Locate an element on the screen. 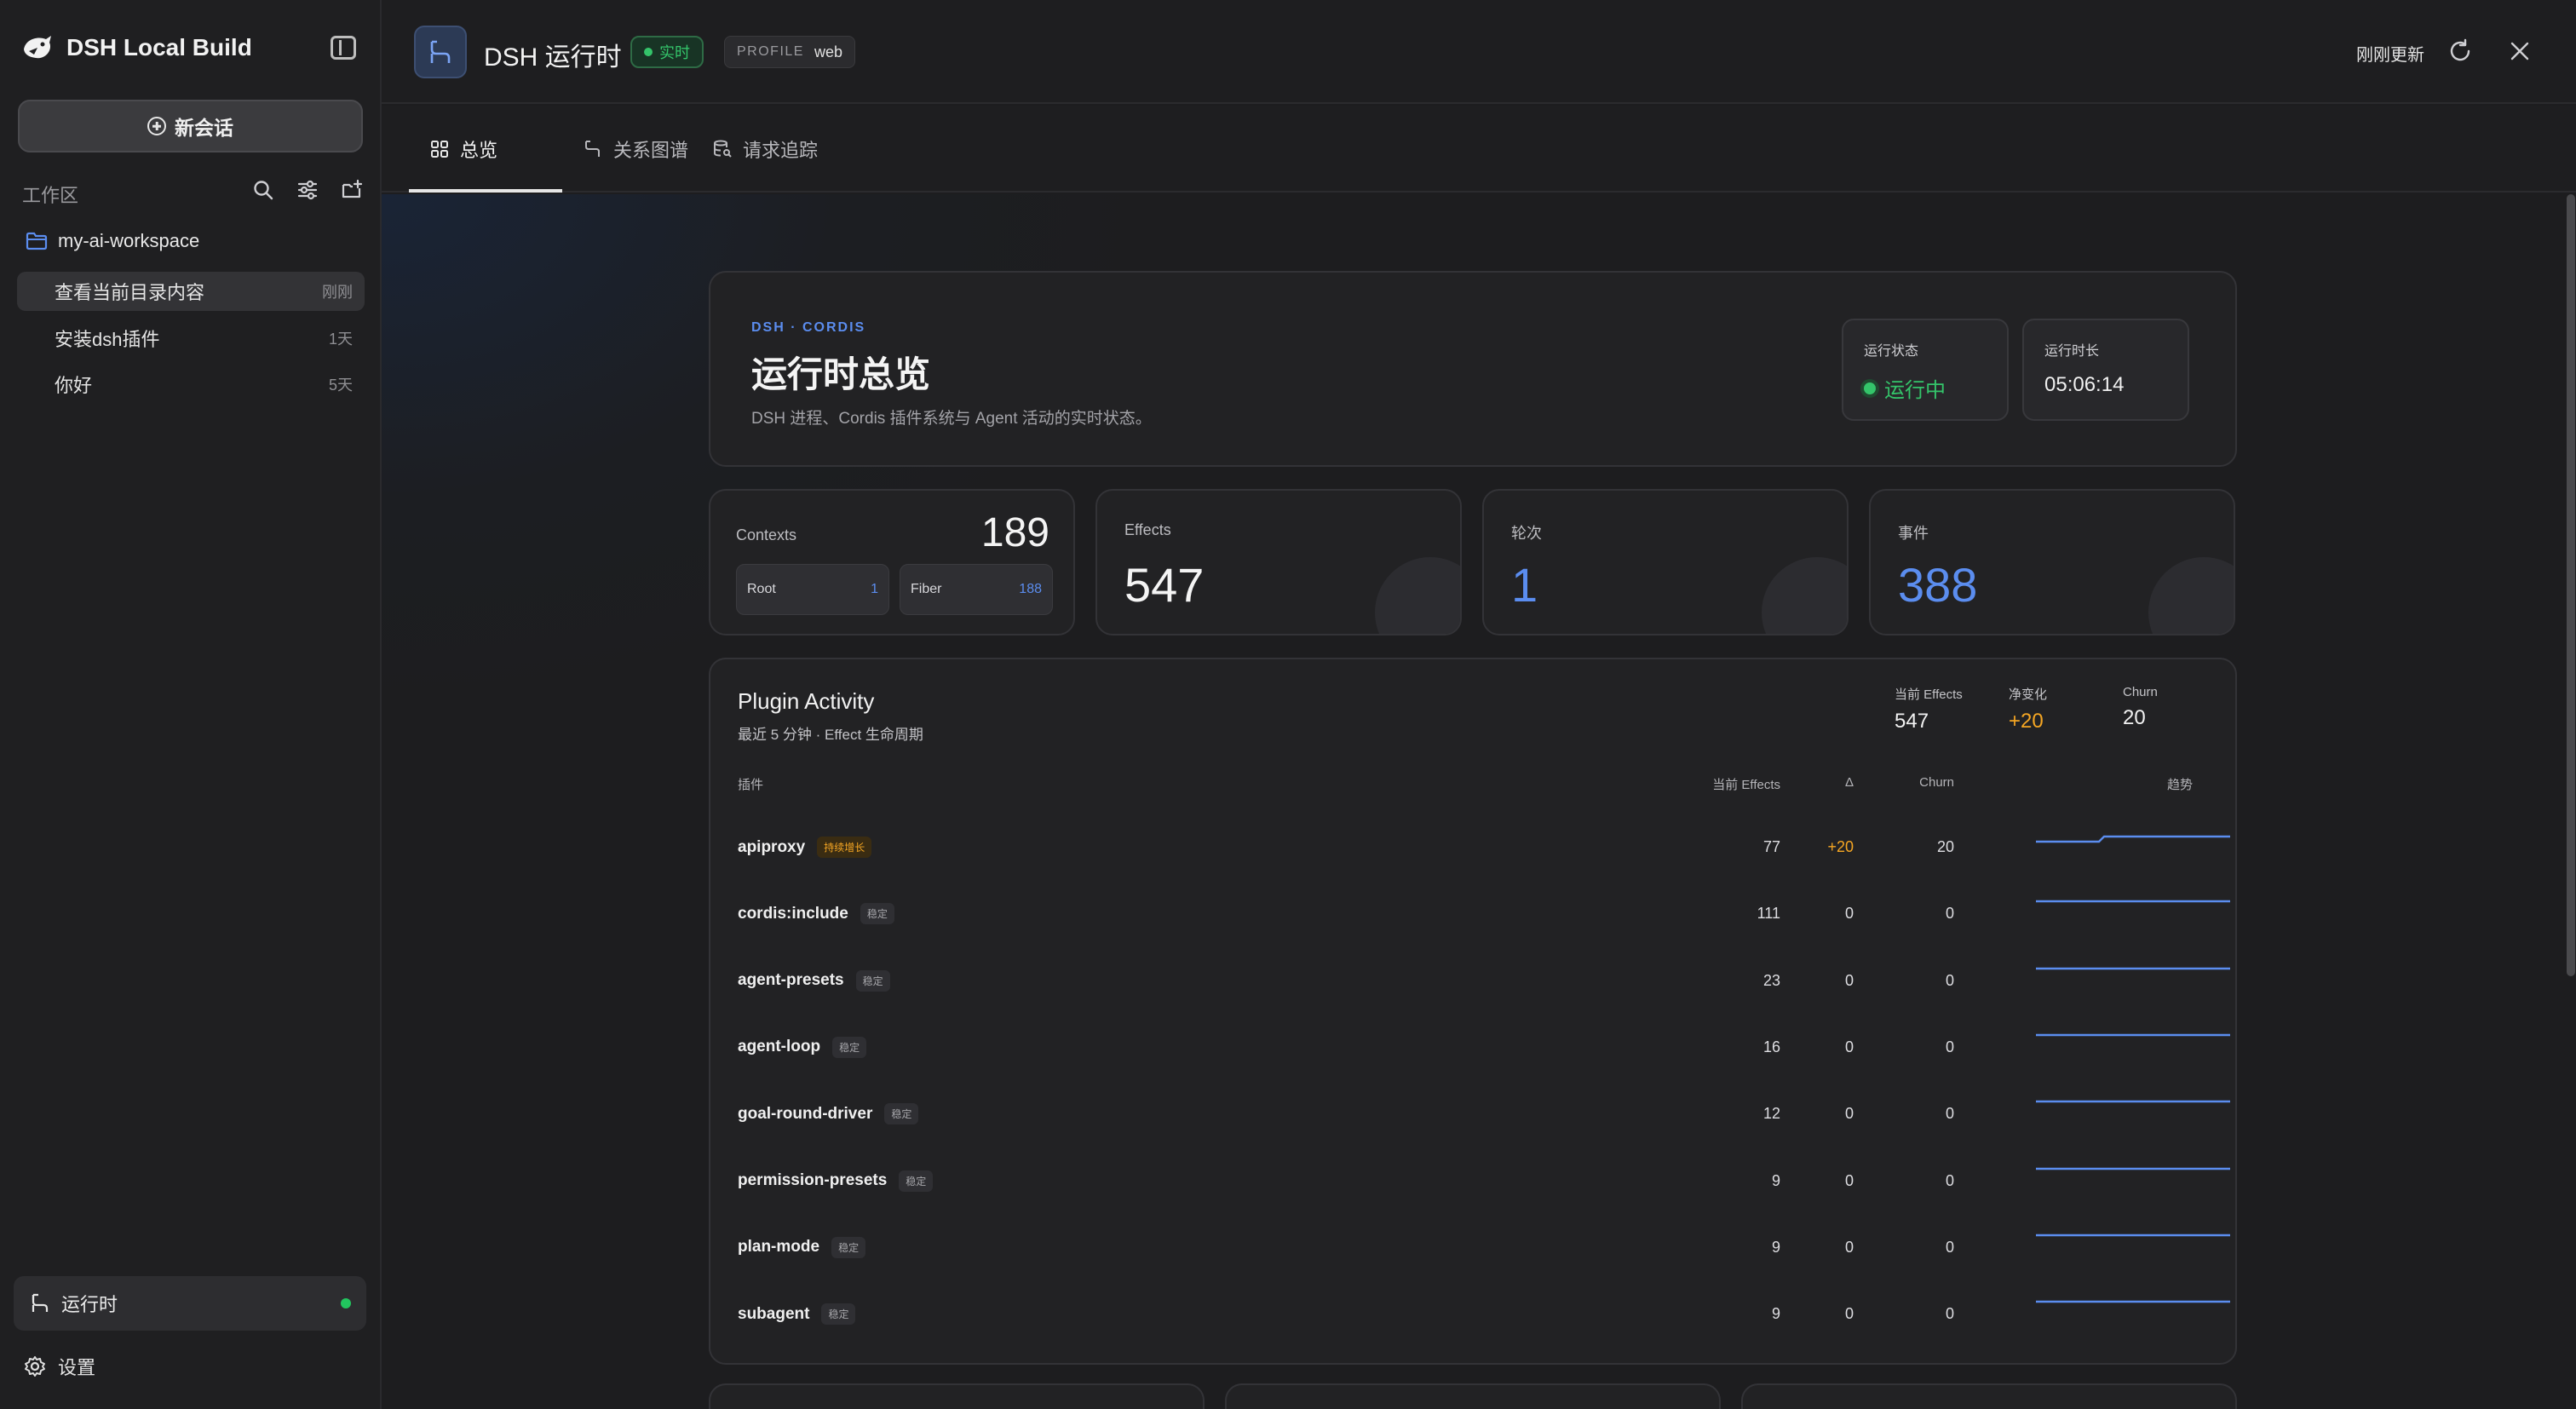  close-icon is located at coordinates (2519, 51).